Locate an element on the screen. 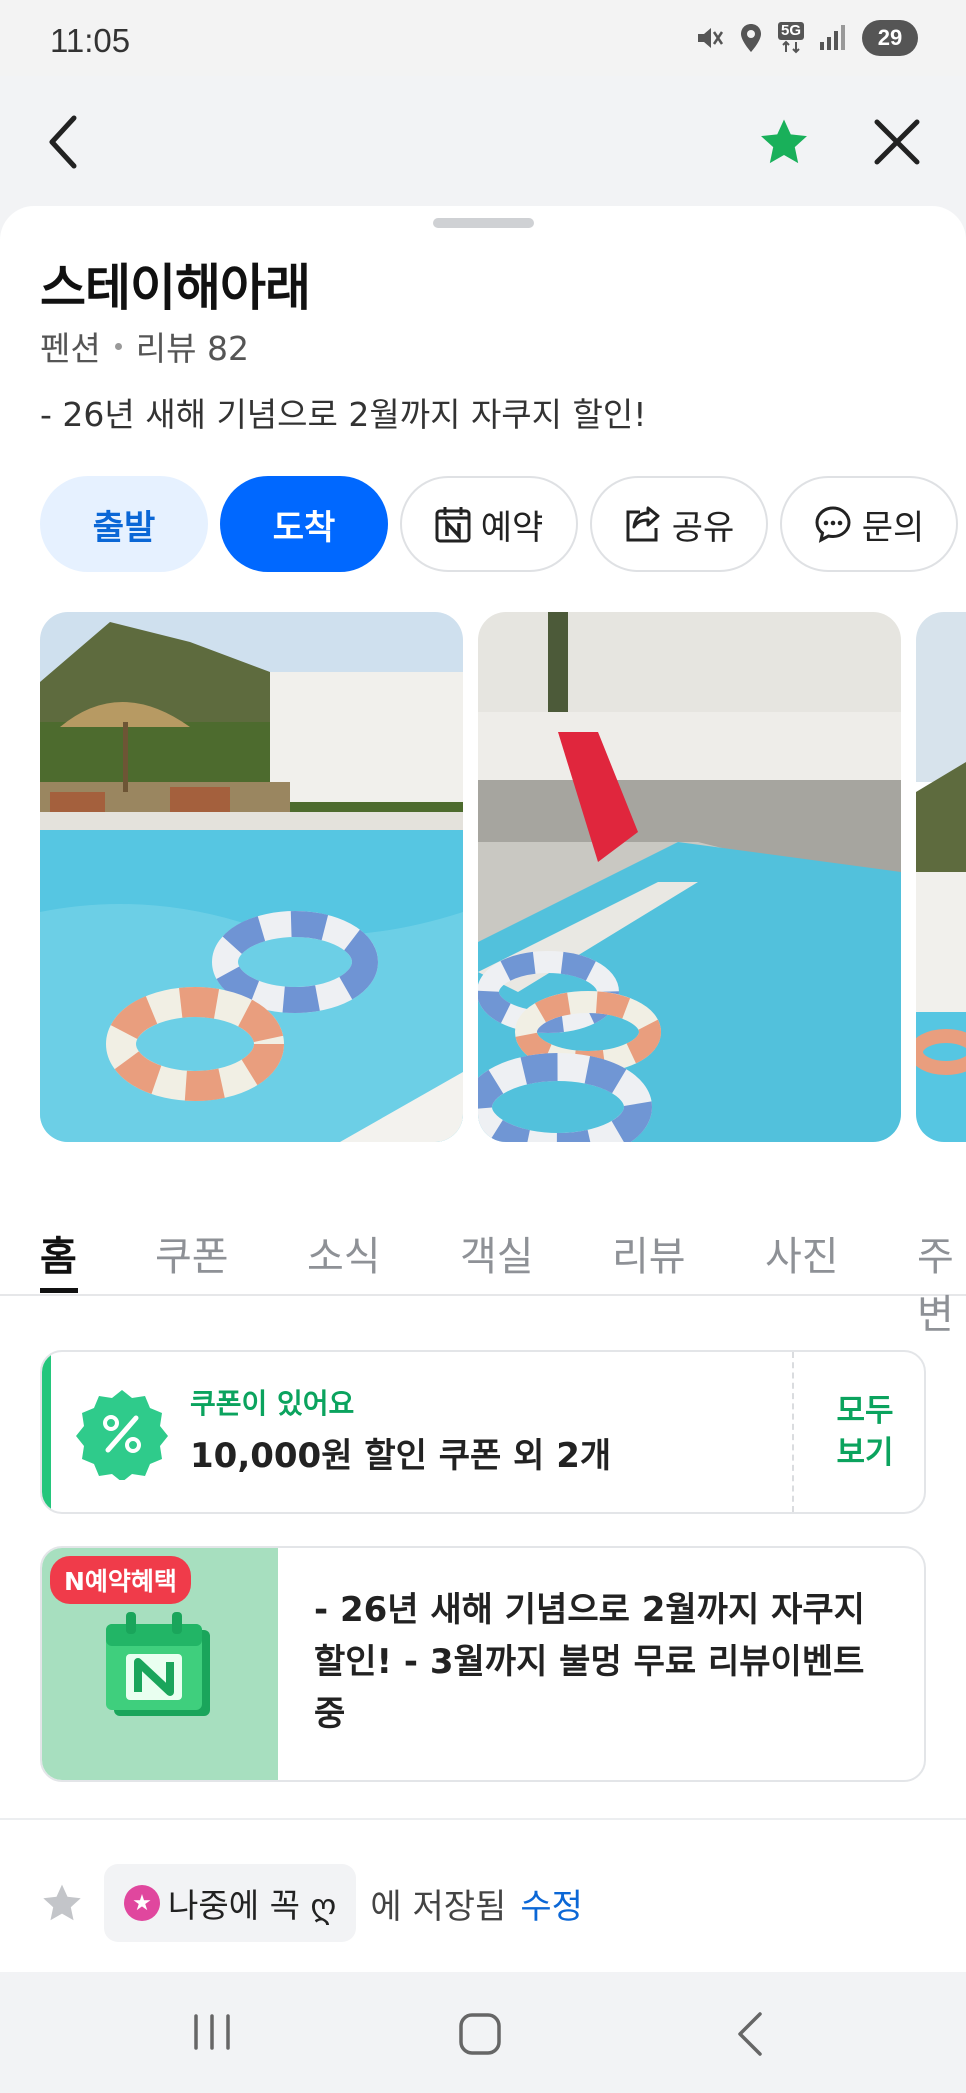 The width and height of the screenshot is (966, 2093). status-icons: 5G 29 is located at coordinates (806, 38).